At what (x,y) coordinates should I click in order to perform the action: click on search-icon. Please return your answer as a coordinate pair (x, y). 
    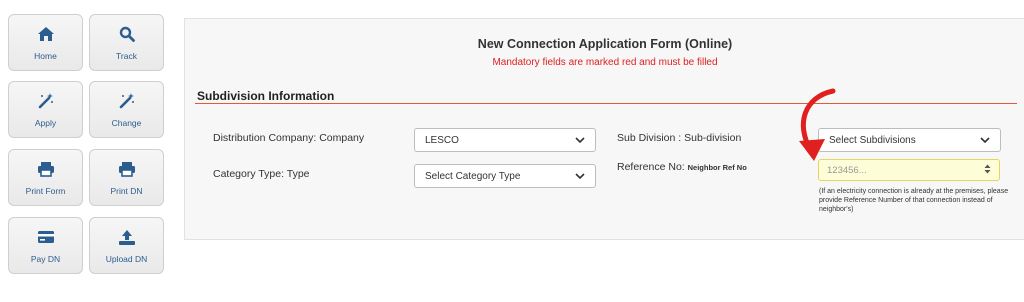
    Looking at the image, I should click on (127, 34).